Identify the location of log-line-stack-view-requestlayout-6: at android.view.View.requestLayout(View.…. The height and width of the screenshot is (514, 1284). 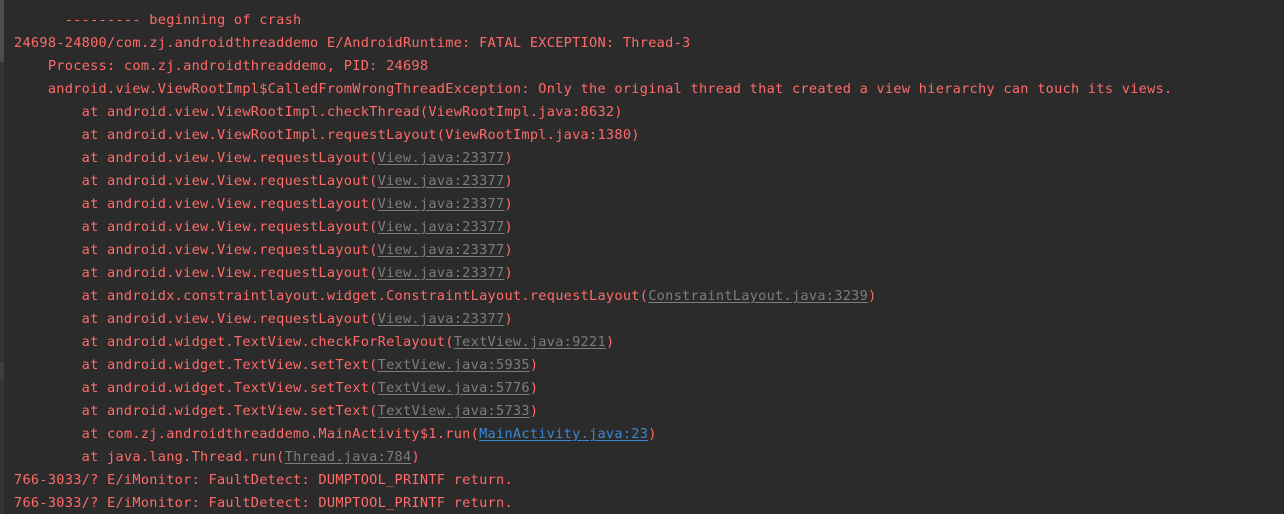
(642, 273).